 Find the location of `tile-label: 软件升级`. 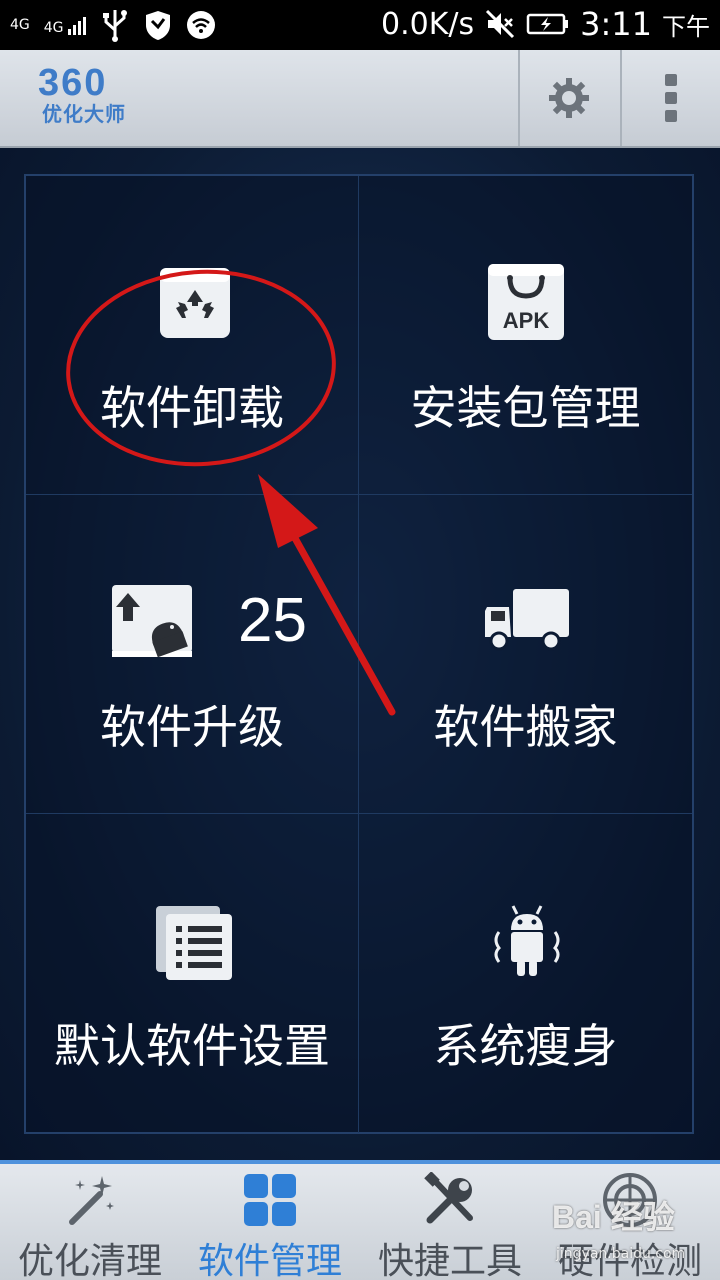

tile-label: 软件升级 is located at coordinates (192, 727).